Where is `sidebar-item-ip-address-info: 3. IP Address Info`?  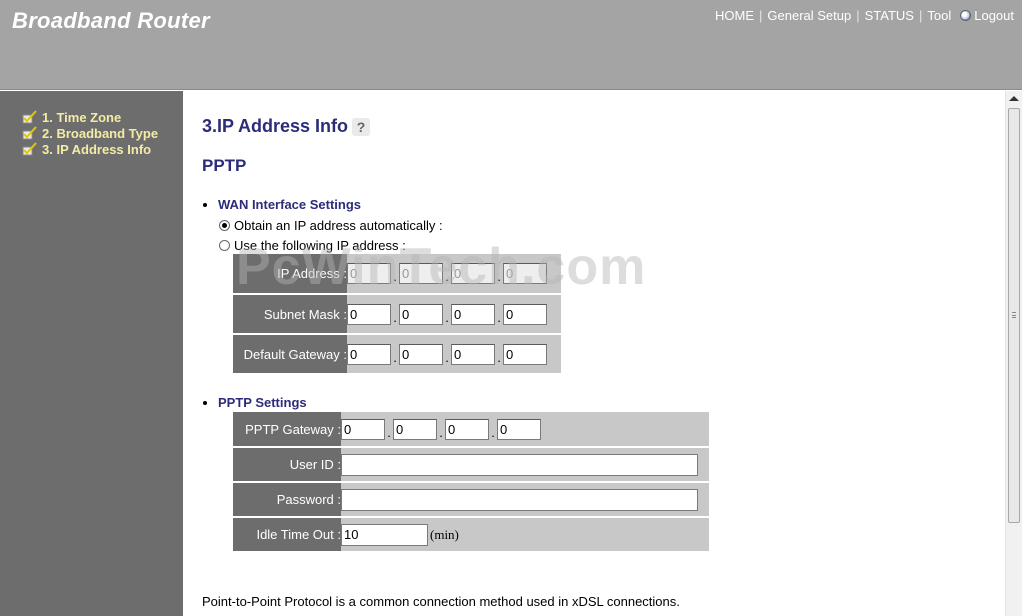 sidebar-item-ip-address-info: 3. IP Address Info is located at coordinates (86, 149).